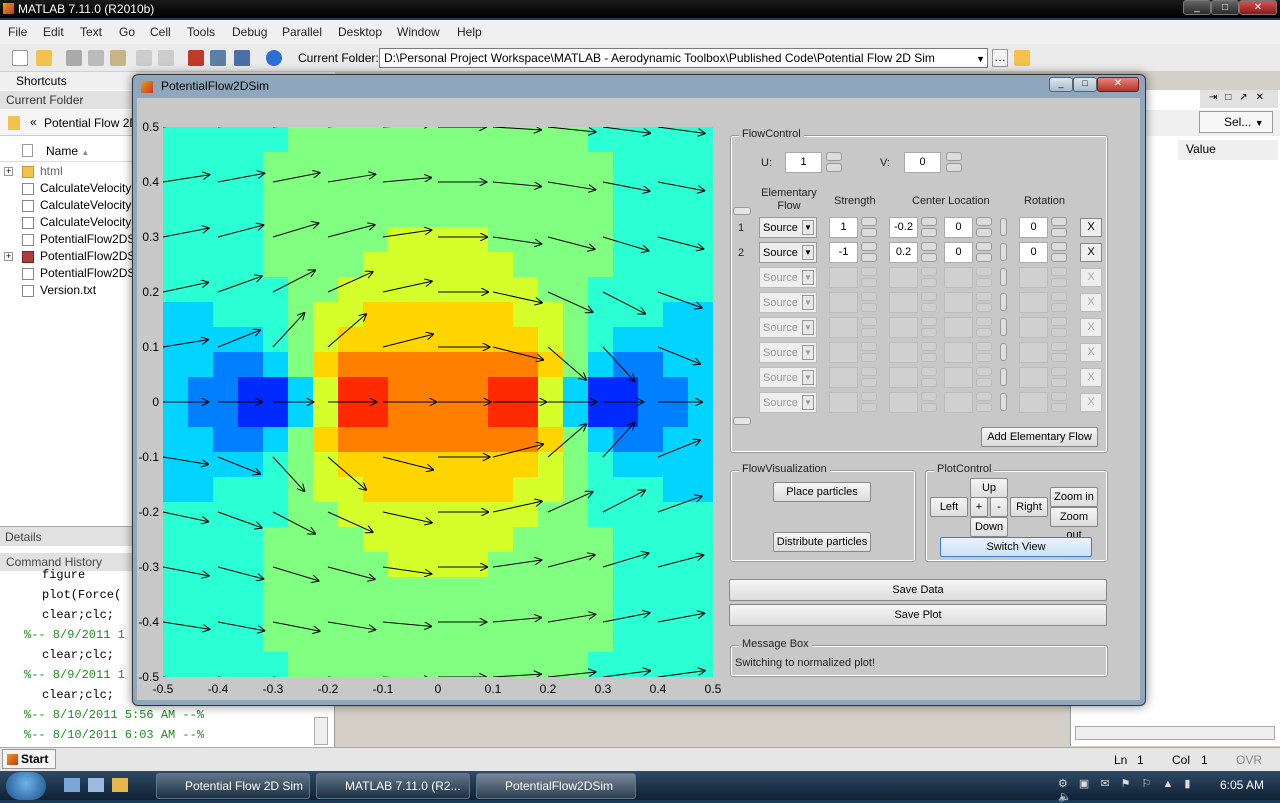 Image resolution: width=1280 pixels, height=803 pixels. Describe the element at coordinates (26, 786) in the screenshot. I see `windows-start-orb` at that location.